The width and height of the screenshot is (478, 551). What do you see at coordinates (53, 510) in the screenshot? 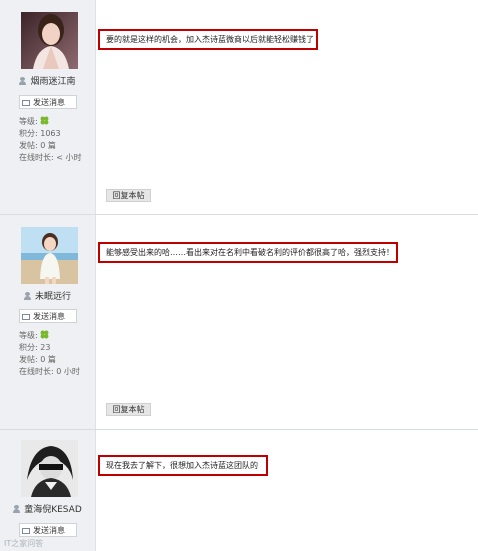
I see `username-text: 童海倪KESAD` at bounding box center [53, 510].